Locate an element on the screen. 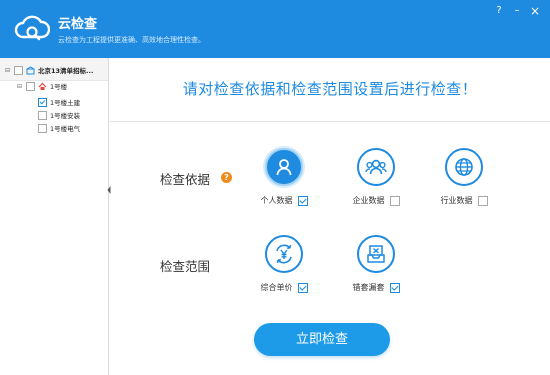 This screenshot has width=550, height=375. option-label: 行业数据 is located at coordinates (456, 200).